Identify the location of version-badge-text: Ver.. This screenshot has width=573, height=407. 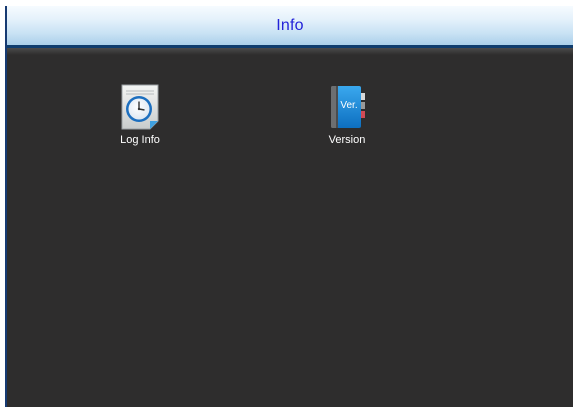
(348, 105).